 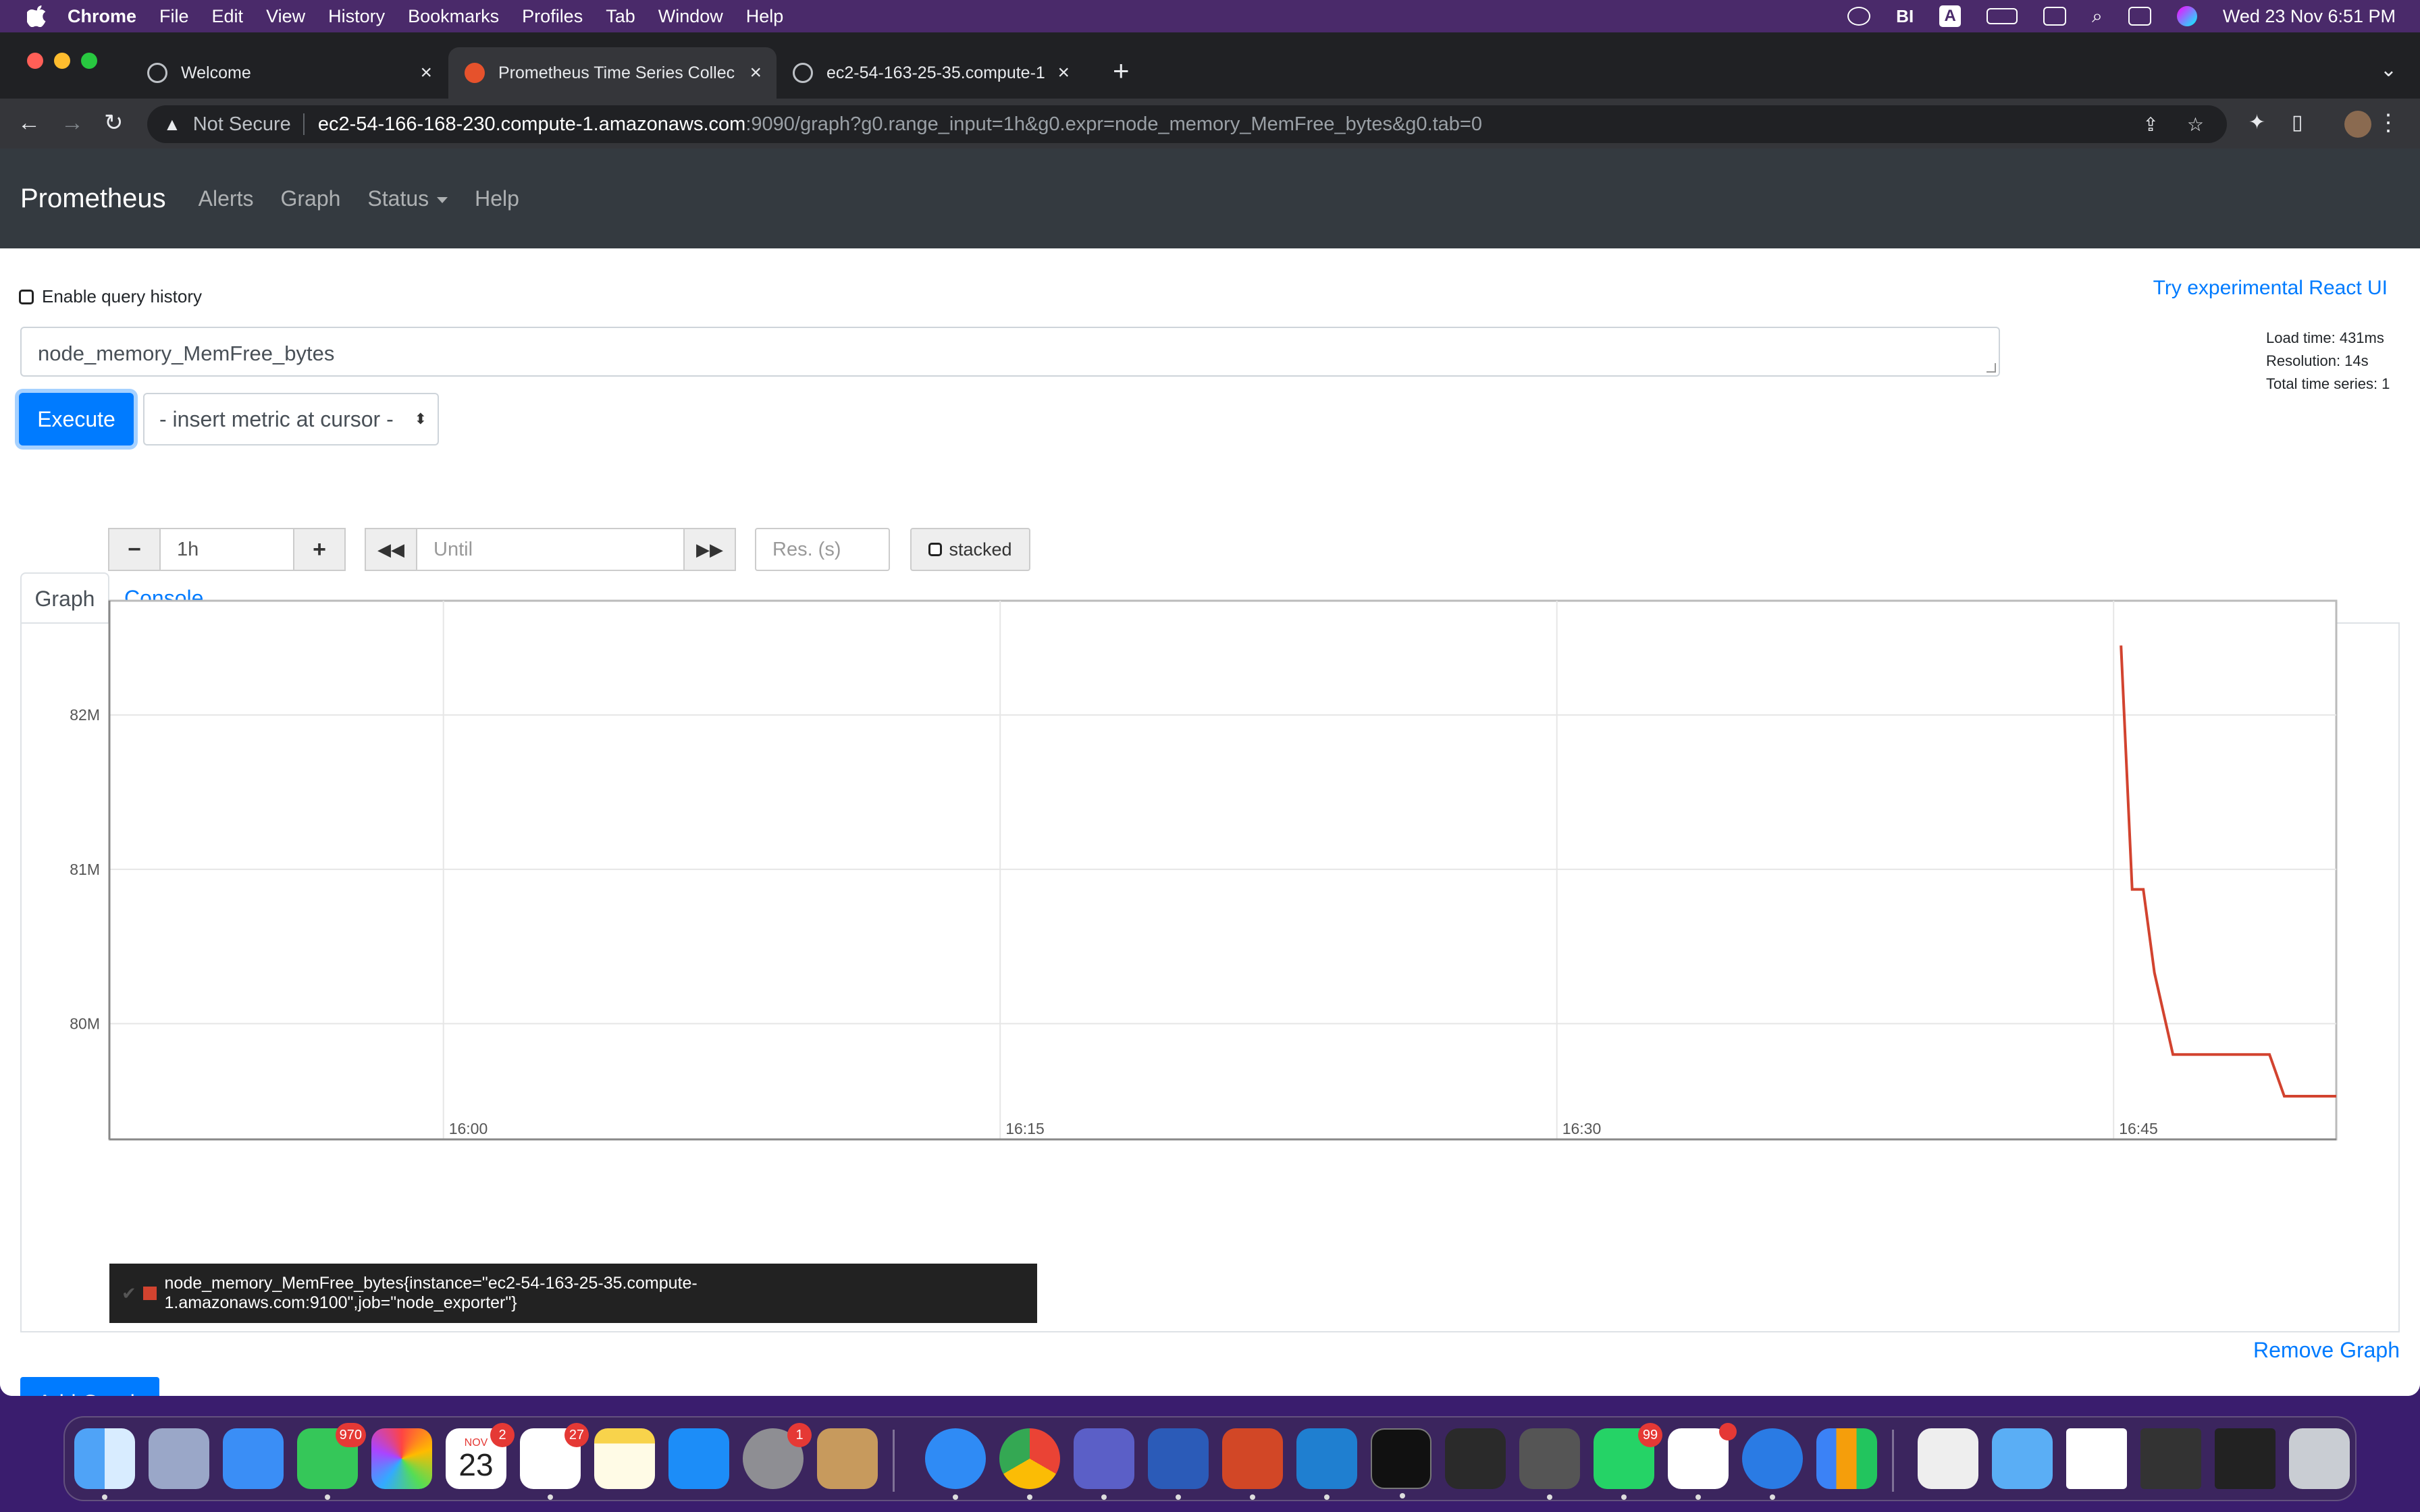 I want to click on extensions-puzzle-icon: ✦, so click(x=2256, y=122).